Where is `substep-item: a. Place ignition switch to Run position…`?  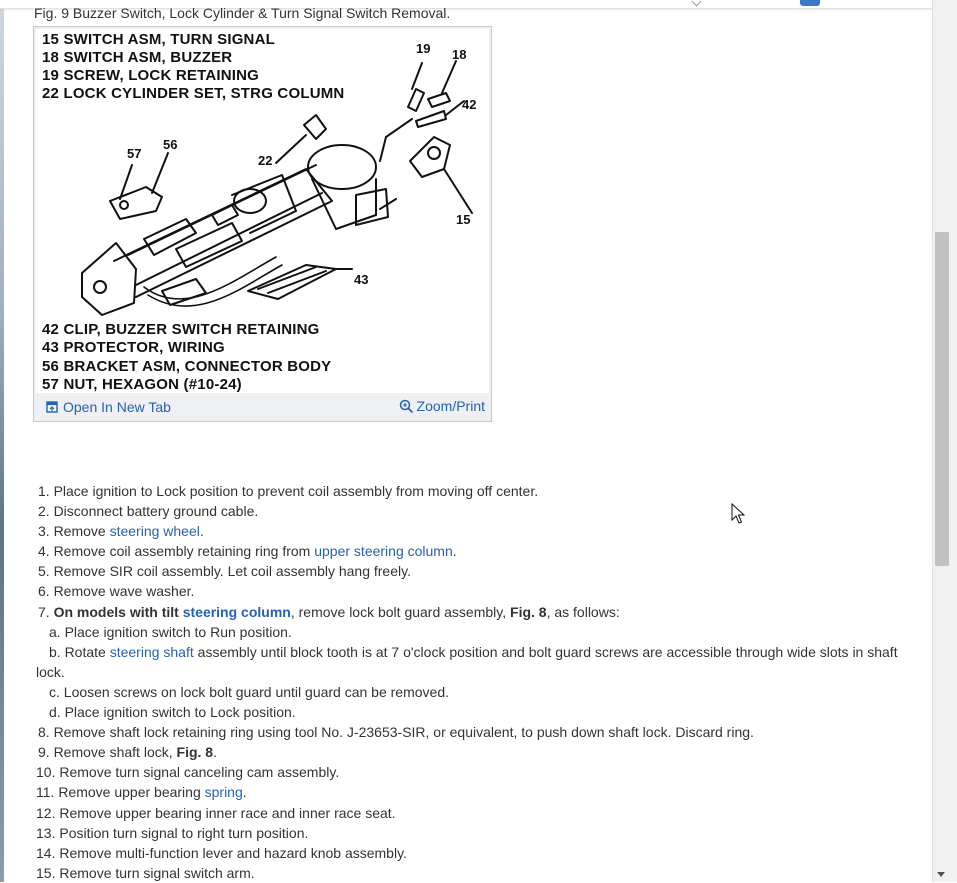
substep-item: a. Place ignition switch to Run position… is located at coordinates (170, 631).